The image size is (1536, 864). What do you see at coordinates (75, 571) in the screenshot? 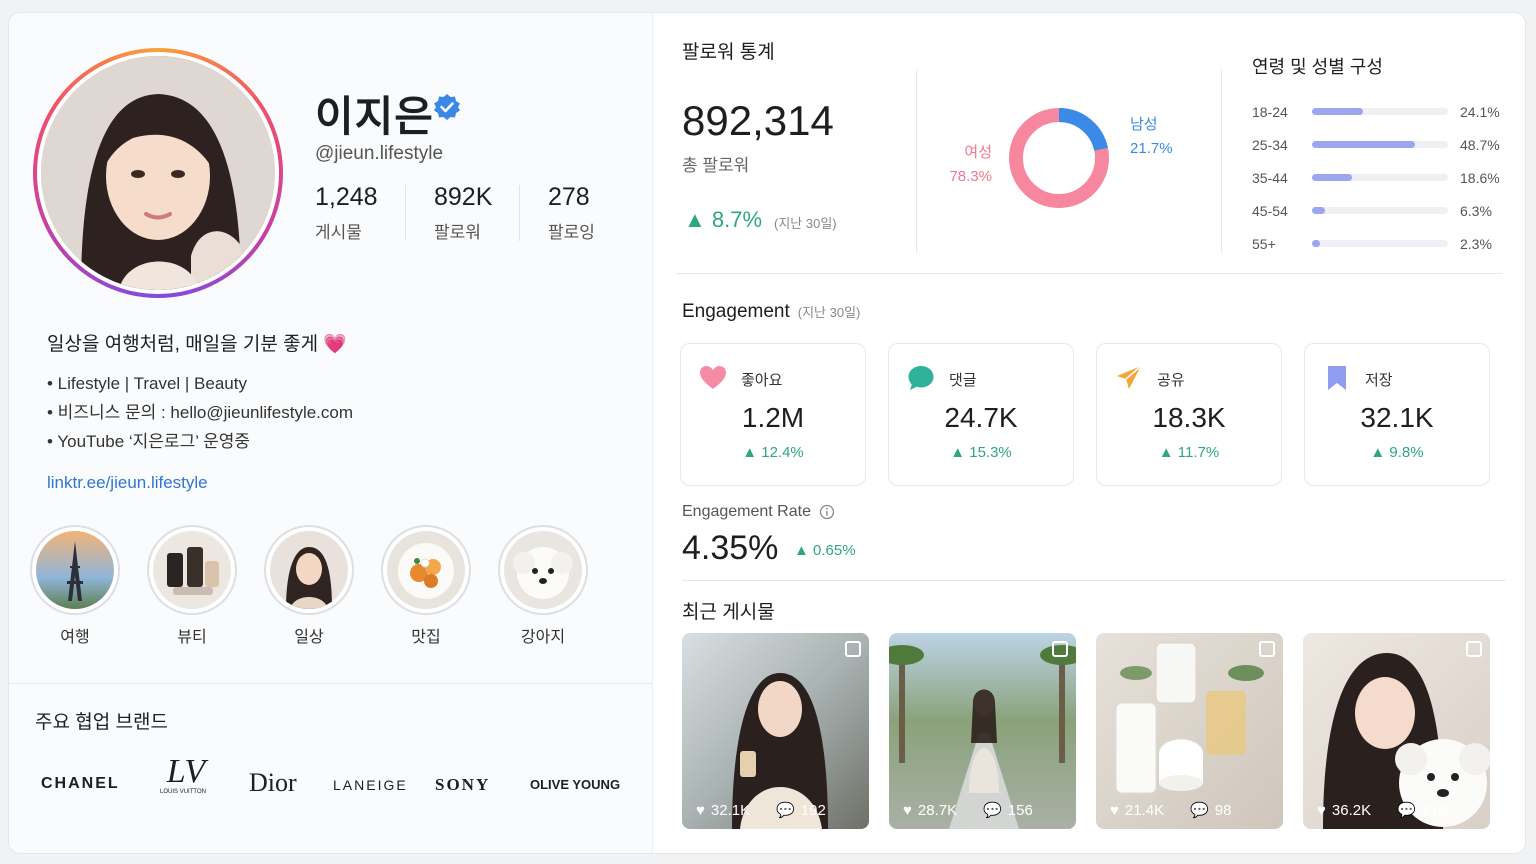
I see `eiffel-tower-icon` at bounding box center [75, 571].